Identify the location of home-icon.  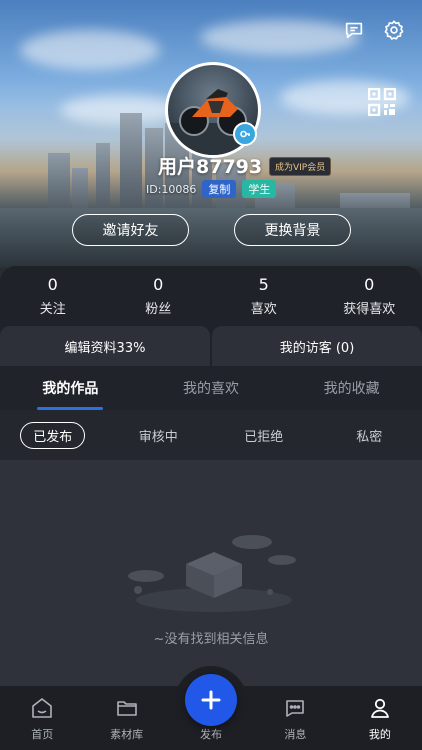
(42, 708).